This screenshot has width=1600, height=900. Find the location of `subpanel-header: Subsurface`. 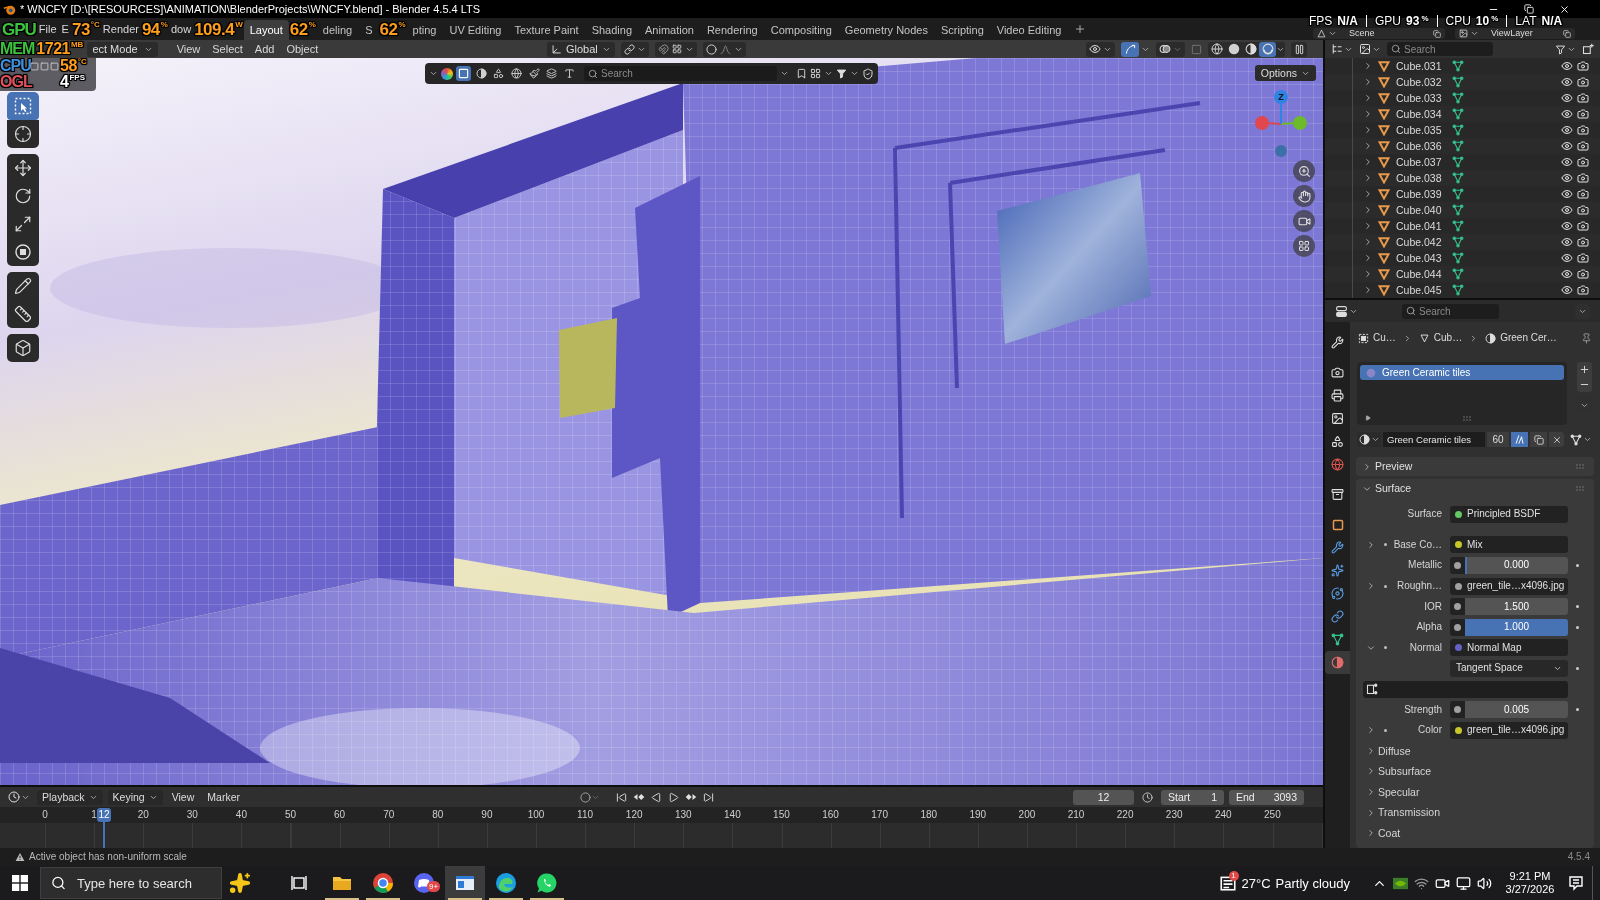

subpanel-header: Subsurface is located at coordinates (1475, 771).